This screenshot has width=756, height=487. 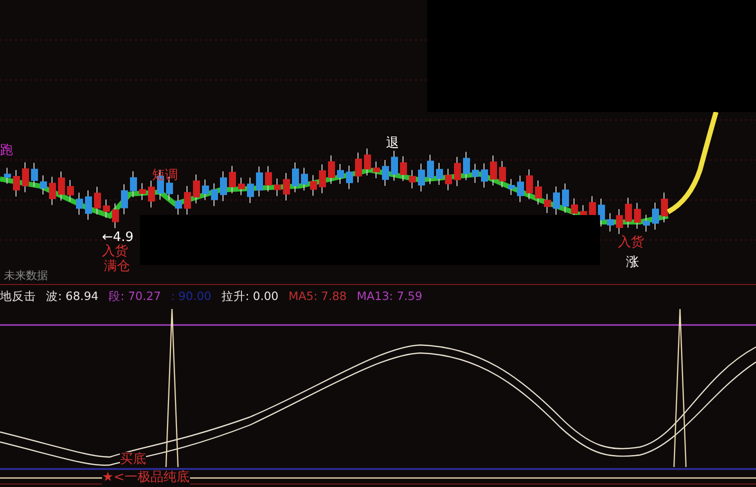 What do you see at coordinates (72, 296) in the screenshot?
I see `indicator-value: 波: 68.94` at bounding box center [72, 296].